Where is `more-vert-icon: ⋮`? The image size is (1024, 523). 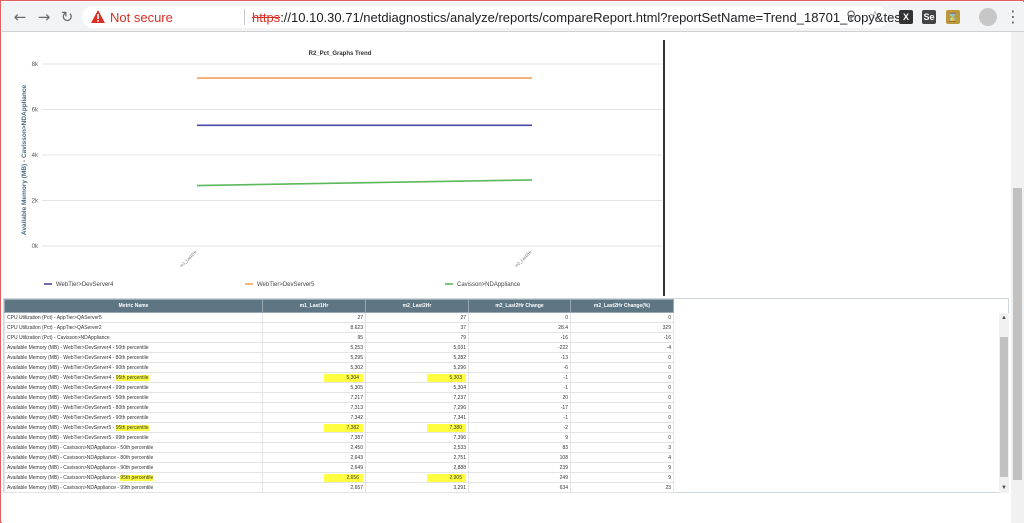 more-vert-icon: ⋮ is located at coordinates (1013, 17).